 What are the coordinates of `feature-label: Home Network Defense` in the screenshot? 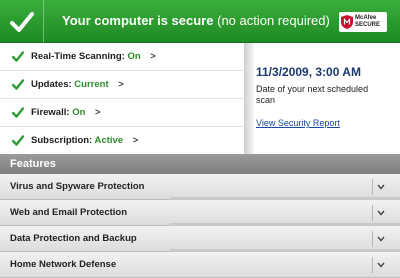 It's located at (63, 264).